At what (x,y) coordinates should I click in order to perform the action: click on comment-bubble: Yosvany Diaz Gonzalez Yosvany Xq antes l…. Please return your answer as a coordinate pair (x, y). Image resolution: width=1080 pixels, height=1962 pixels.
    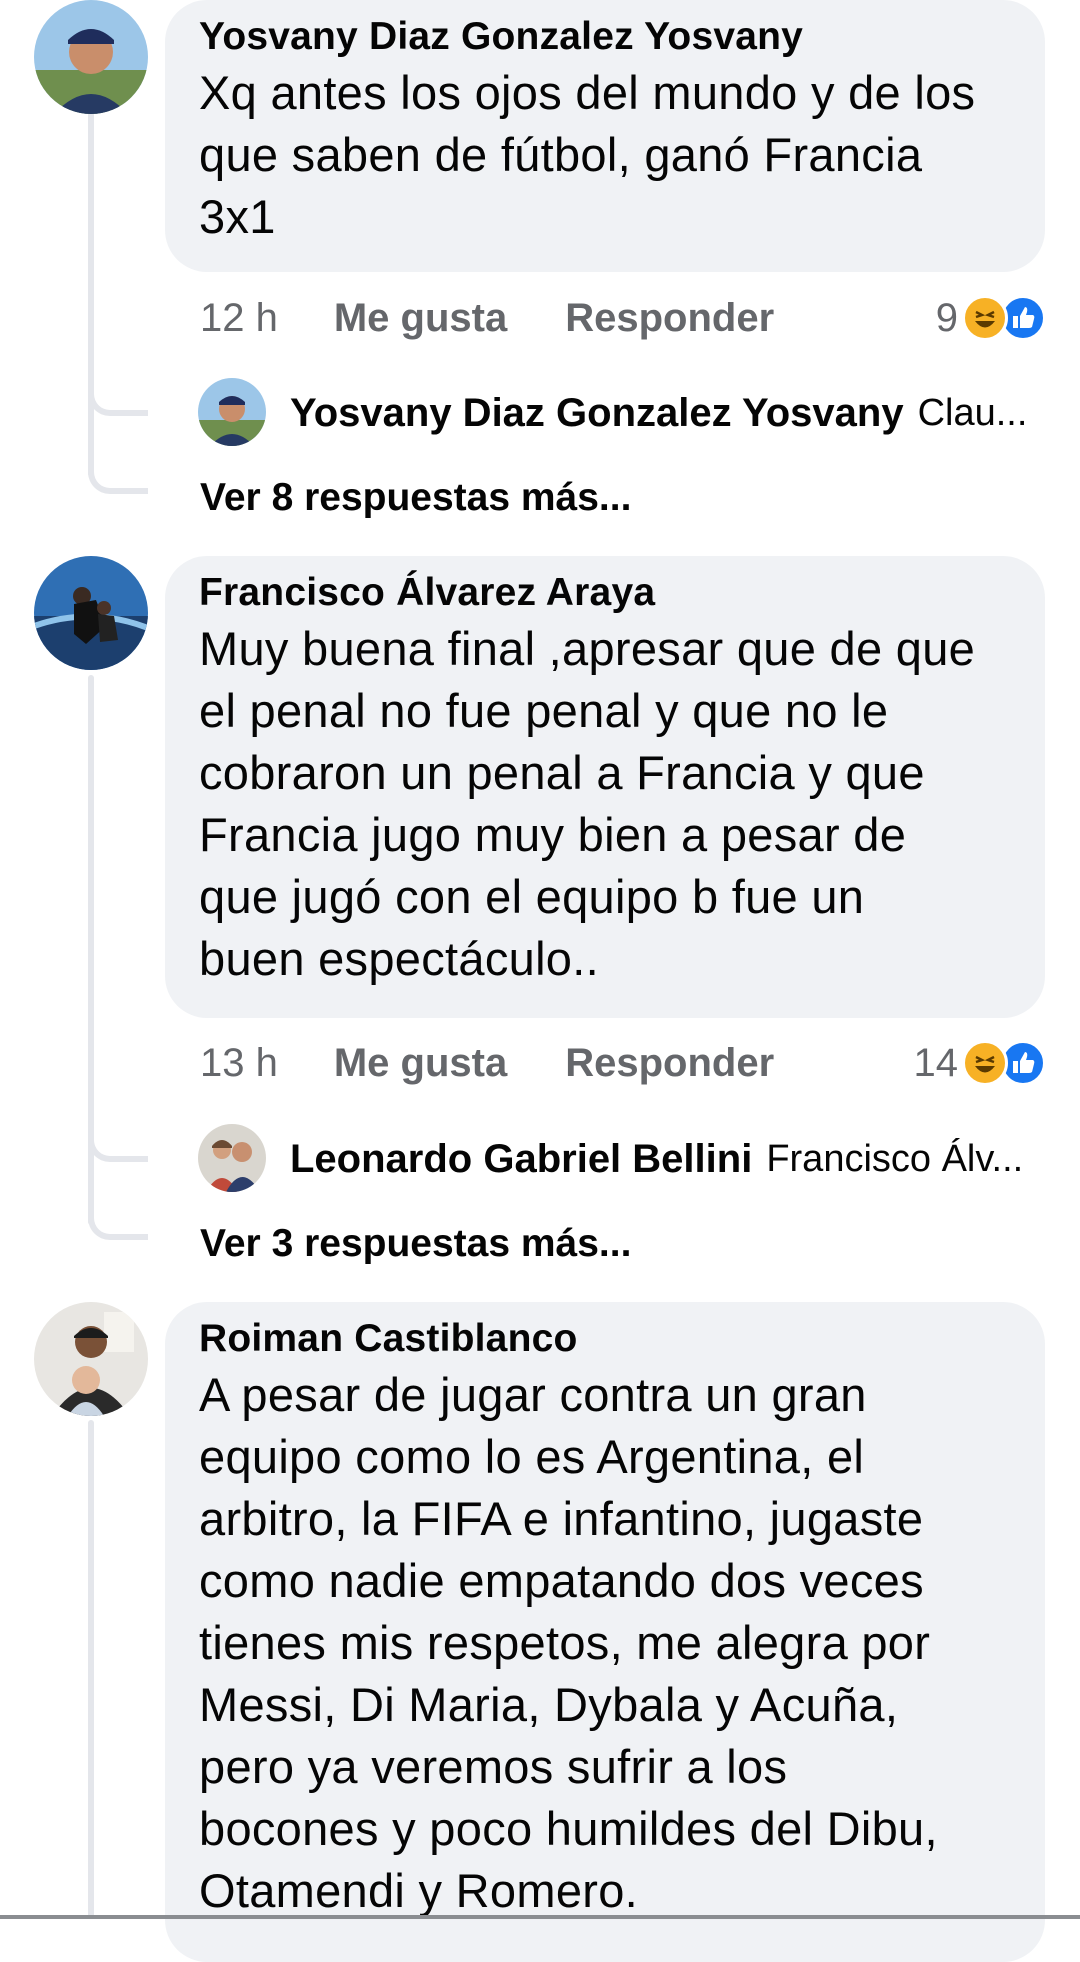
    Looking at the image, I should click on (605, 136).